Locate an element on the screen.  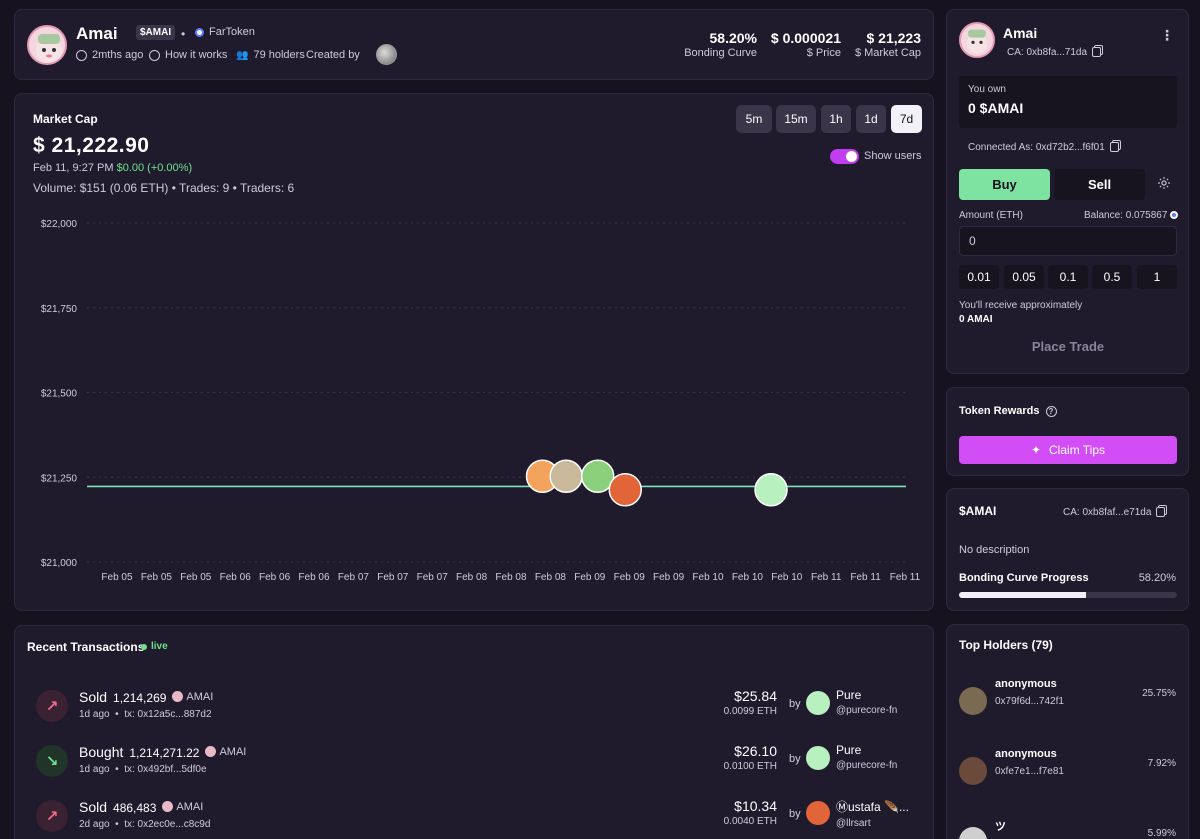
holder-percent: 7.92% is located at coordinates (1161, 763).